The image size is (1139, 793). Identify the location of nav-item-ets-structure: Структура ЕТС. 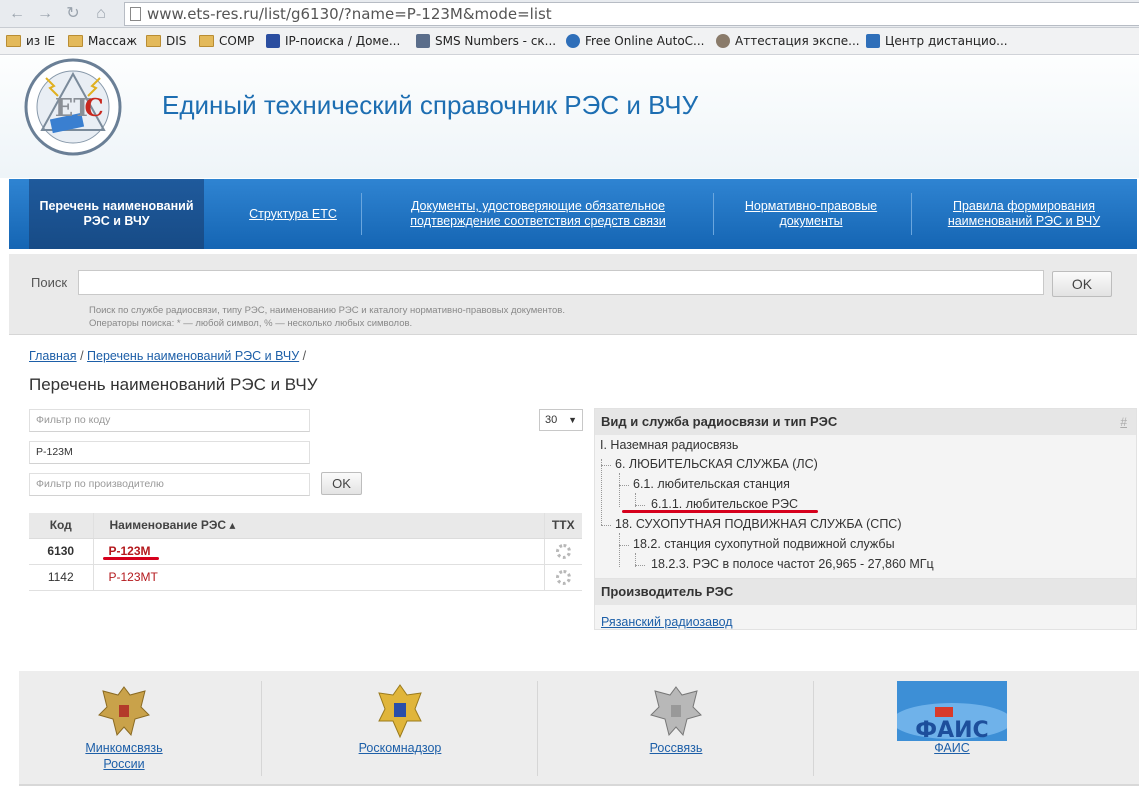
(293, 214).